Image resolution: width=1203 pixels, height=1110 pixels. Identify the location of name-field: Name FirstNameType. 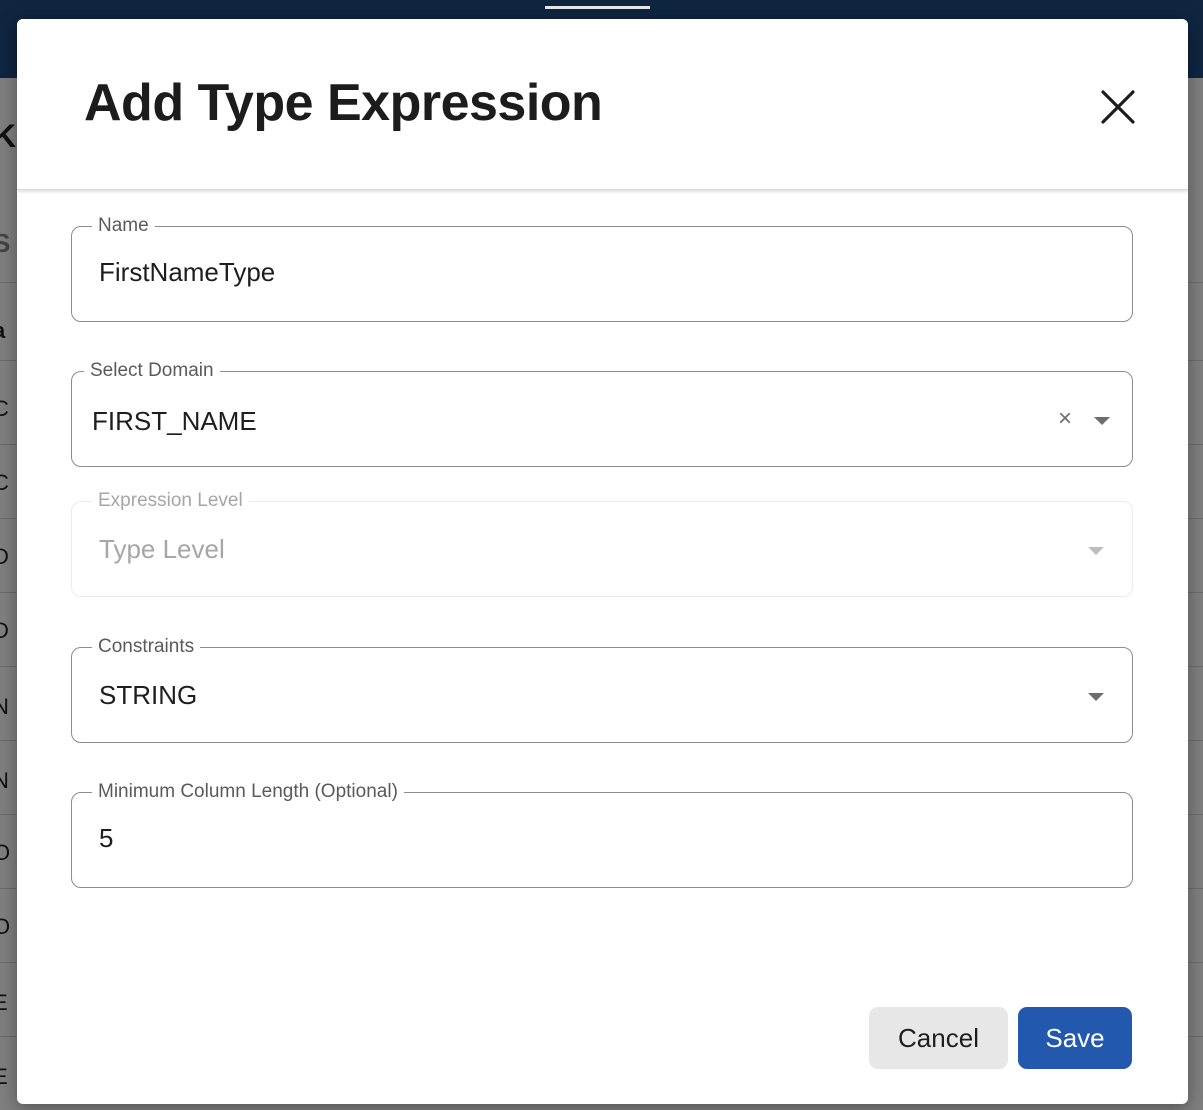
(602, 268).